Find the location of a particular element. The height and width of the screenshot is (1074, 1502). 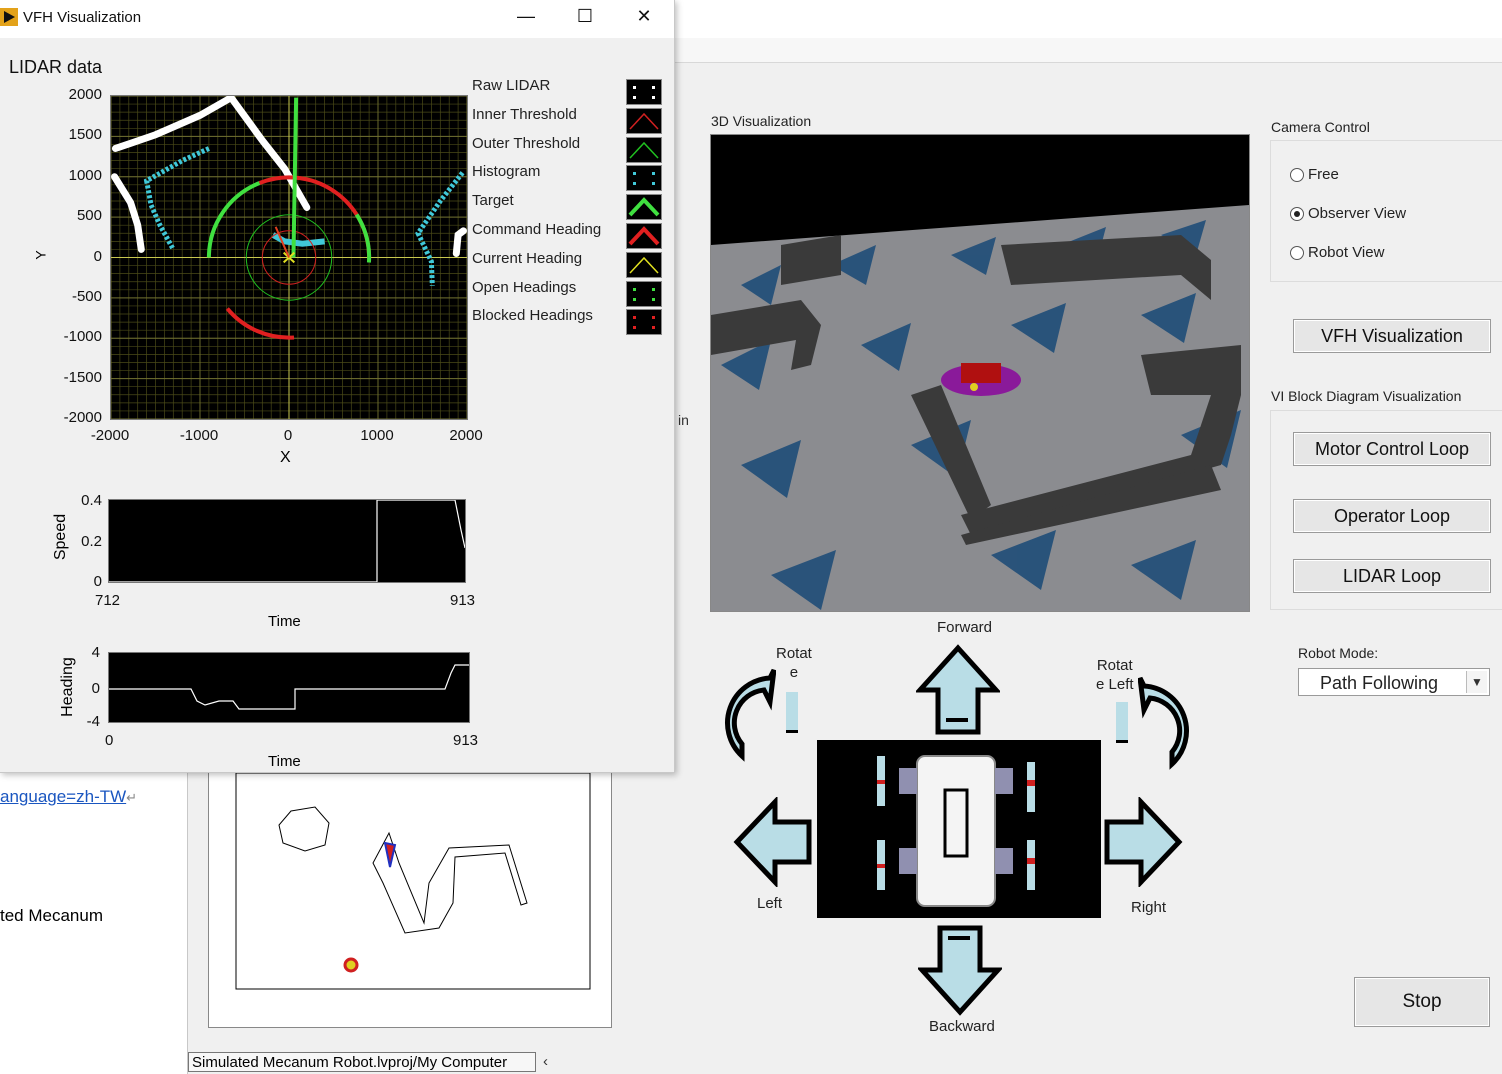

up-arrow-icon is located at coordinates (958, 689).